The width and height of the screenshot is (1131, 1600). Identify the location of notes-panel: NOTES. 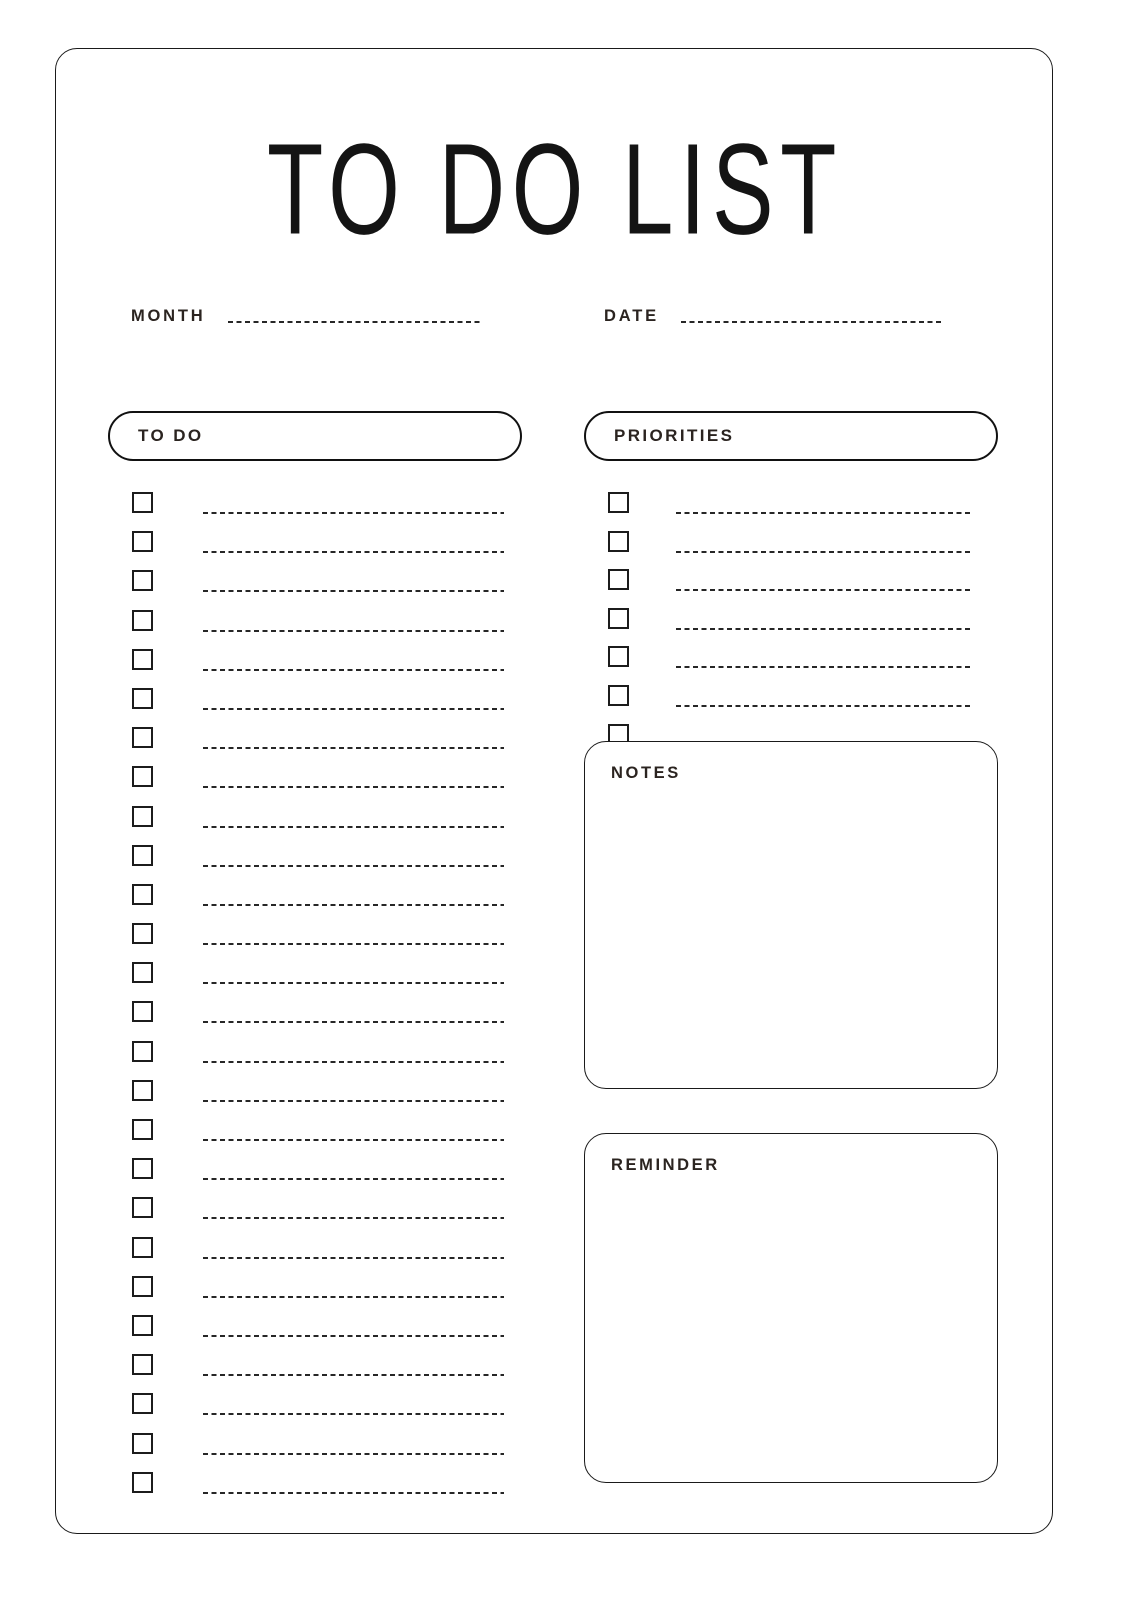
(791, 915).